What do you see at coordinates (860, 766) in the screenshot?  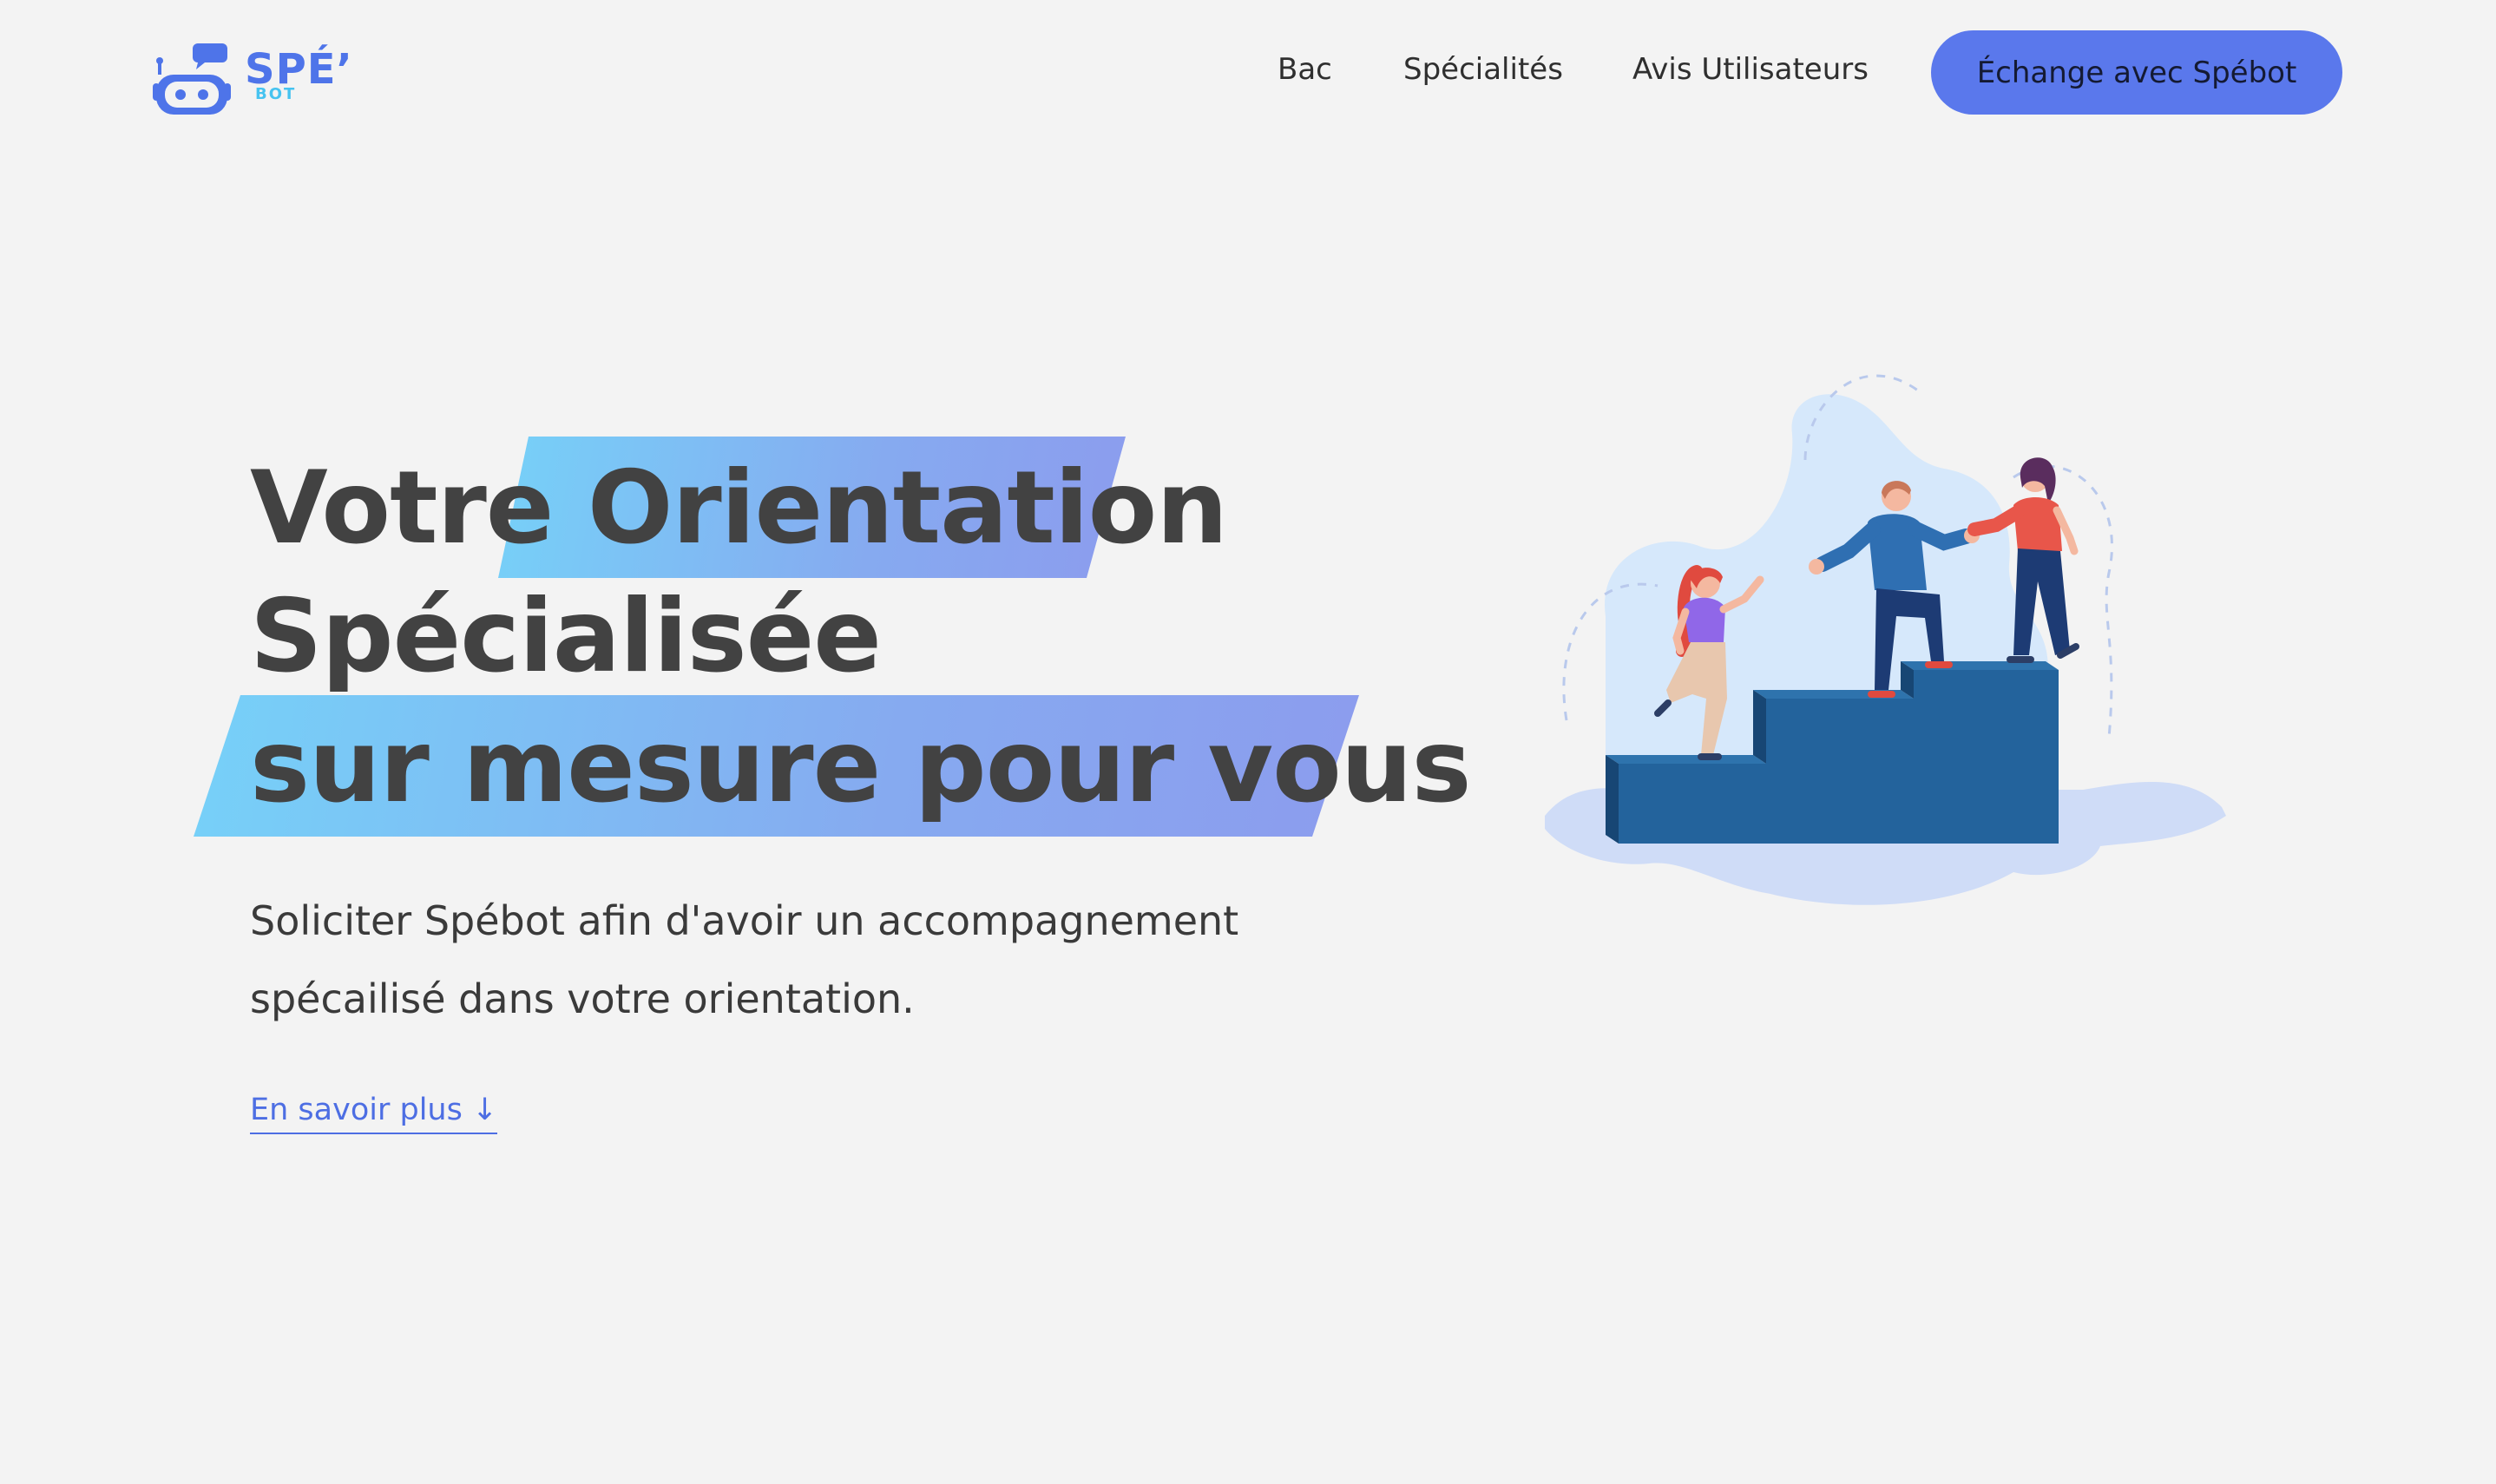 I see `page-title-line-3: sur mesure pour vous` at bounding box center [860, 766].